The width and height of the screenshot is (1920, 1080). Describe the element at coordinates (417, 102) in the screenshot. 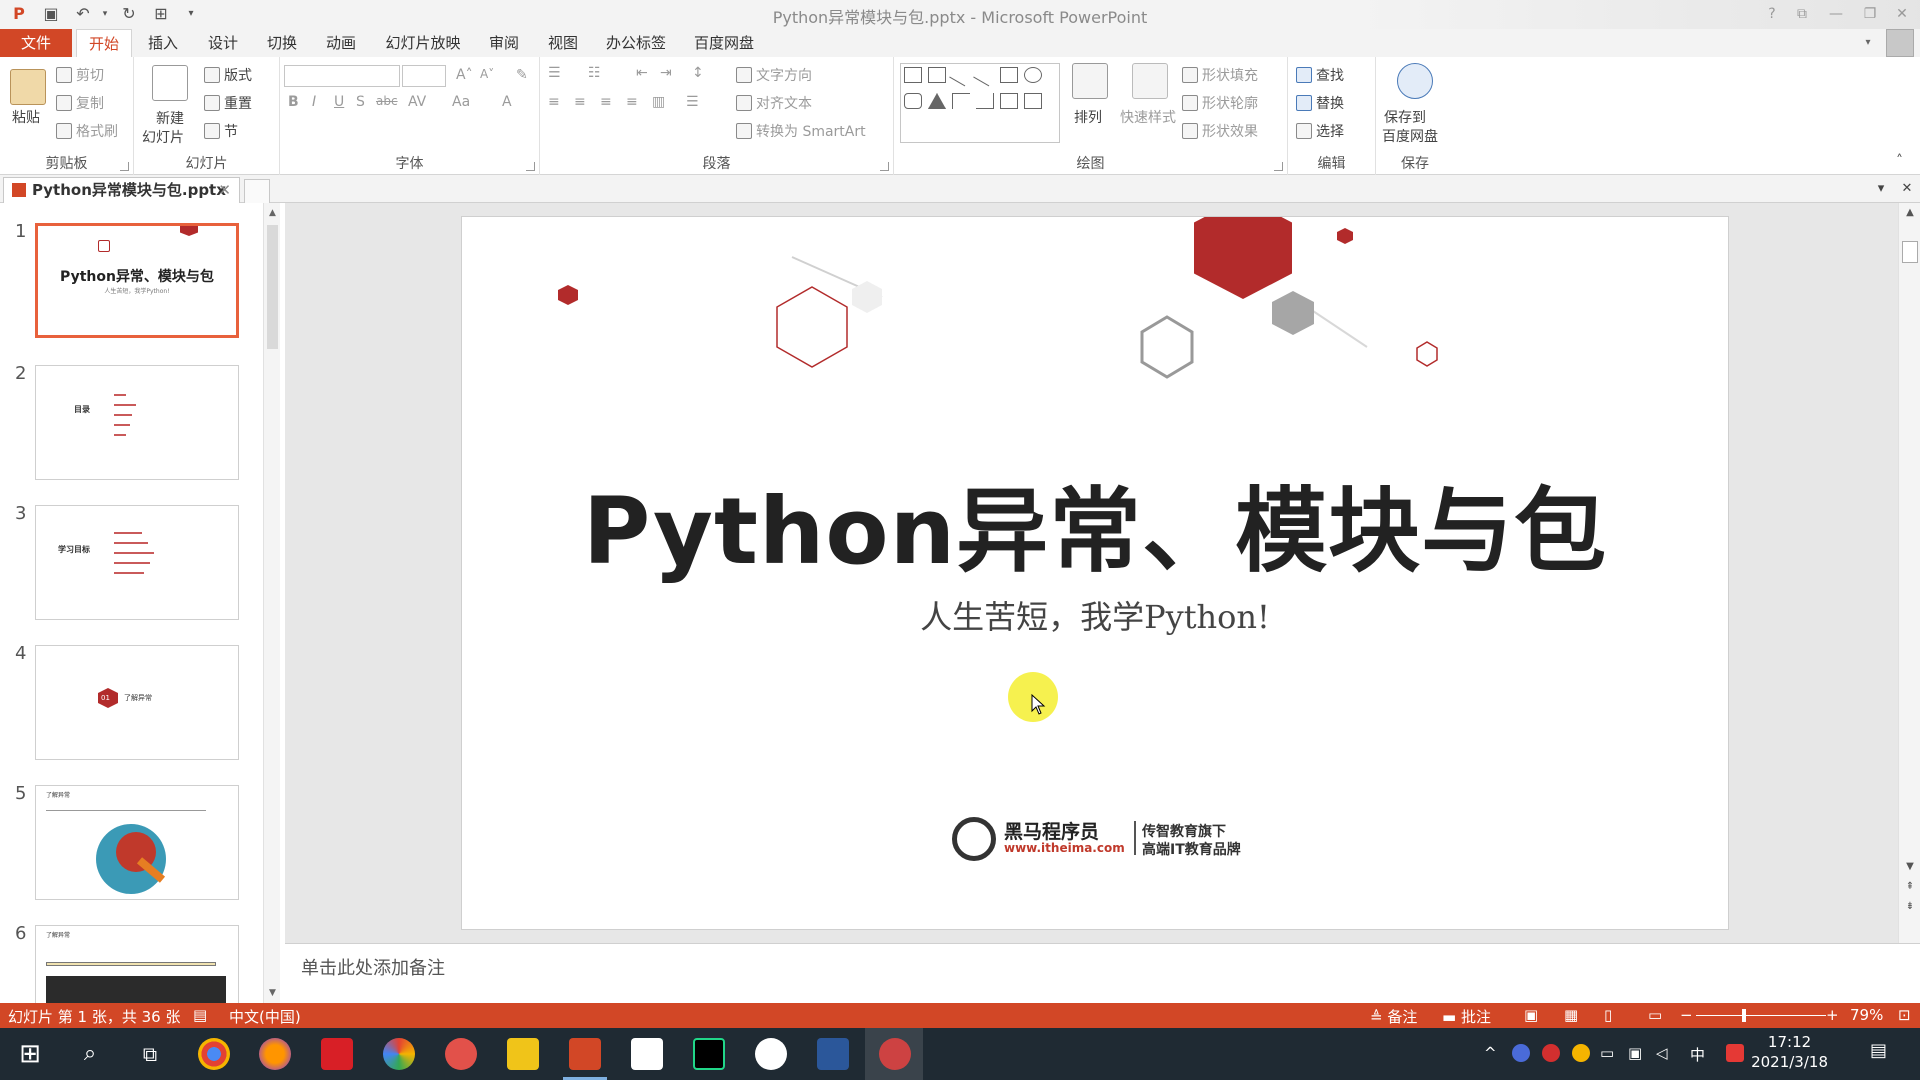

I see `char-spacing-button: AV` at that location.